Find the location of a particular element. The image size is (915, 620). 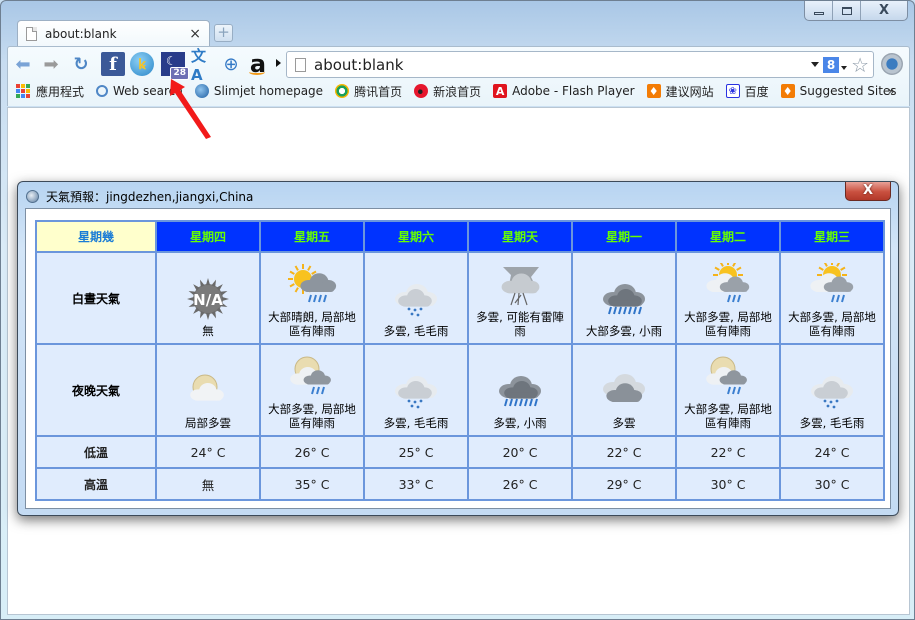

new-tab-button: + is located at coordinates (223, 33).